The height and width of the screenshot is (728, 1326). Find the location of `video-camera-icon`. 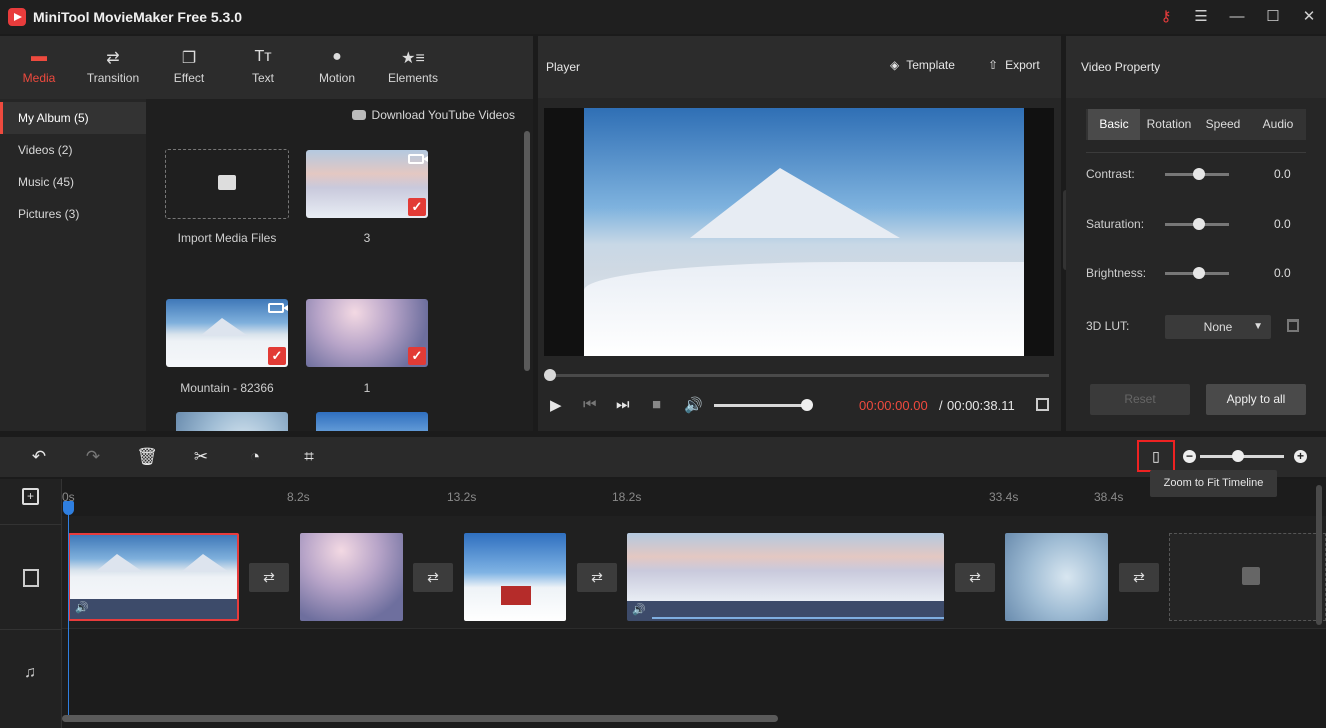

video-camera-icon is located at coordinates (418, 159).